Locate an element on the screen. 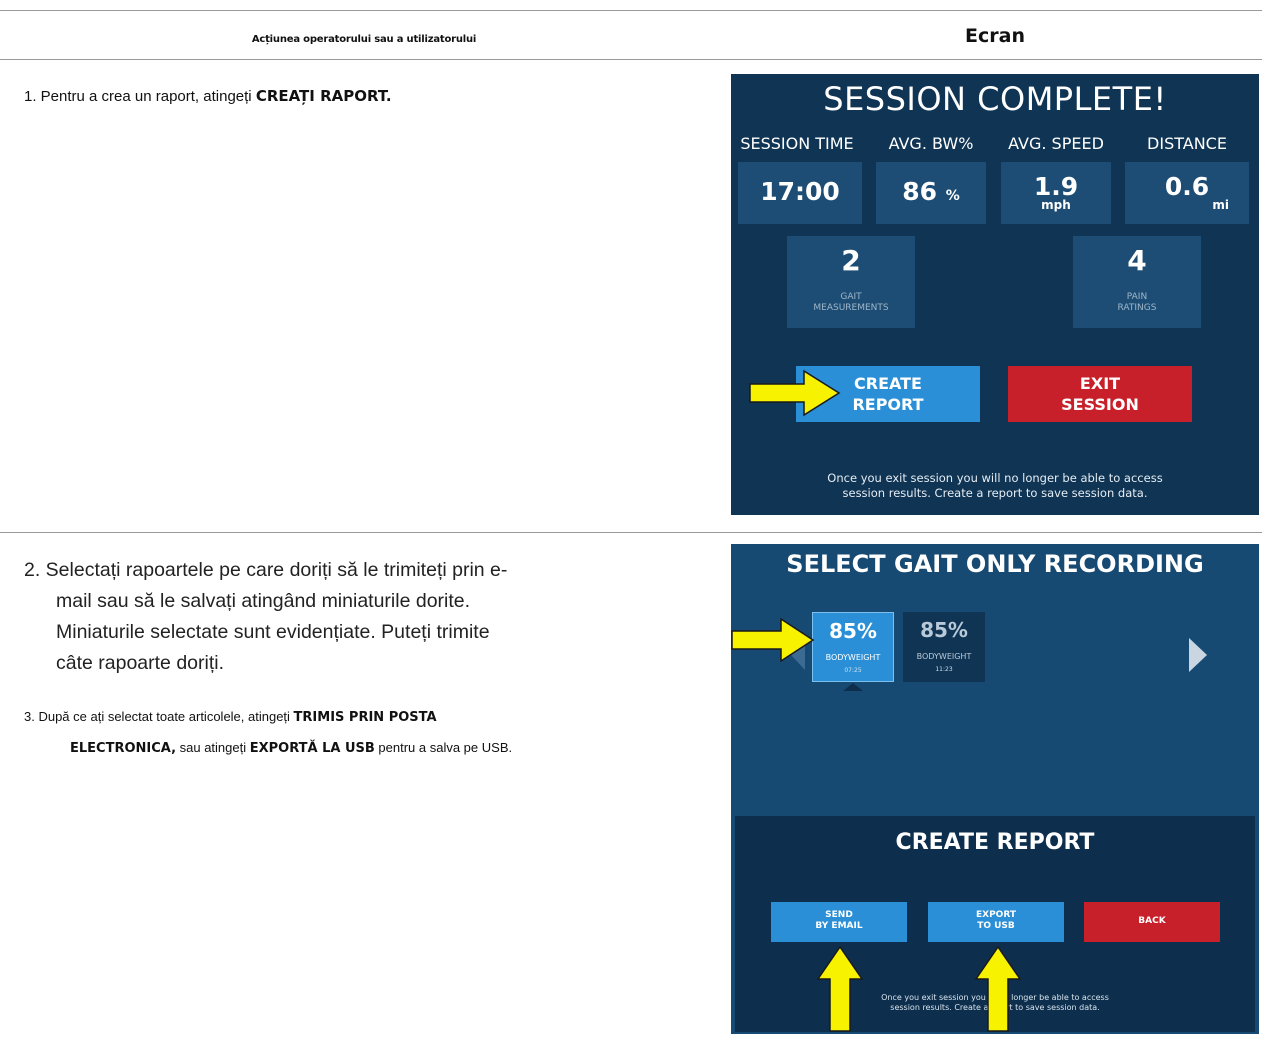 This screenshot has height=1042, width=1262. thumbnail-time: 07:25 is located at coordinates (853, 670).